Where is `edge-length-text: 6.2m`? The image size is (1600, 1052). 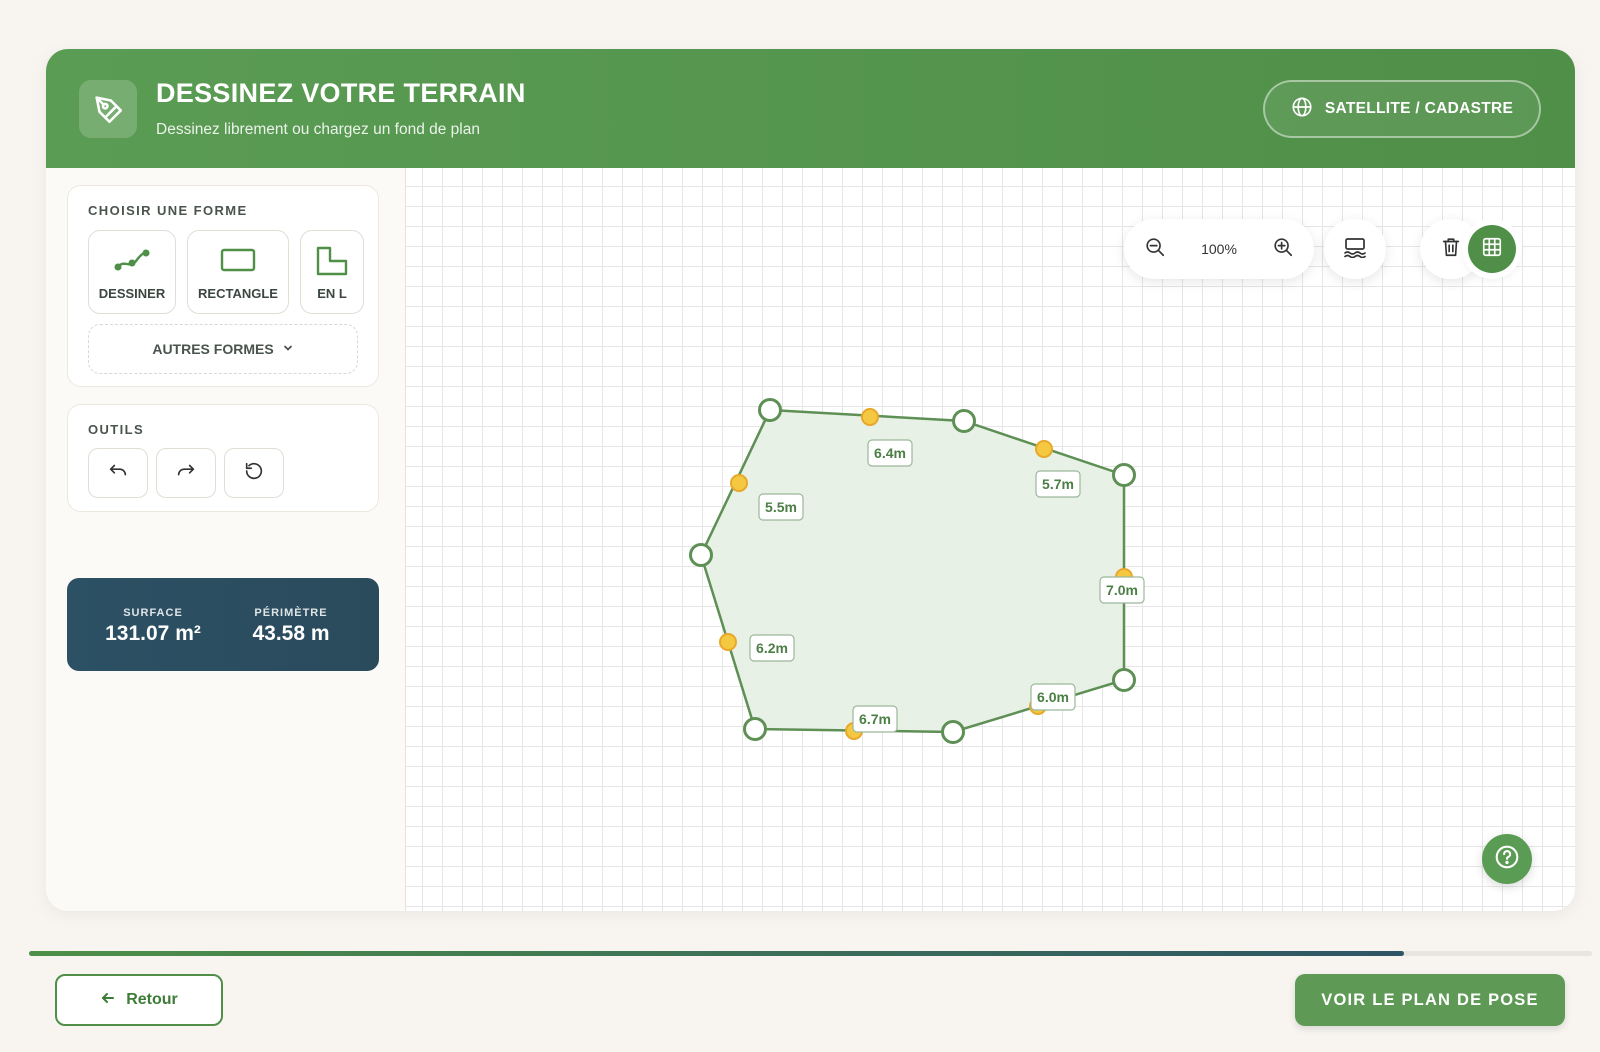
edge-length-text: 6.2m is located at coordinates (772, 648).